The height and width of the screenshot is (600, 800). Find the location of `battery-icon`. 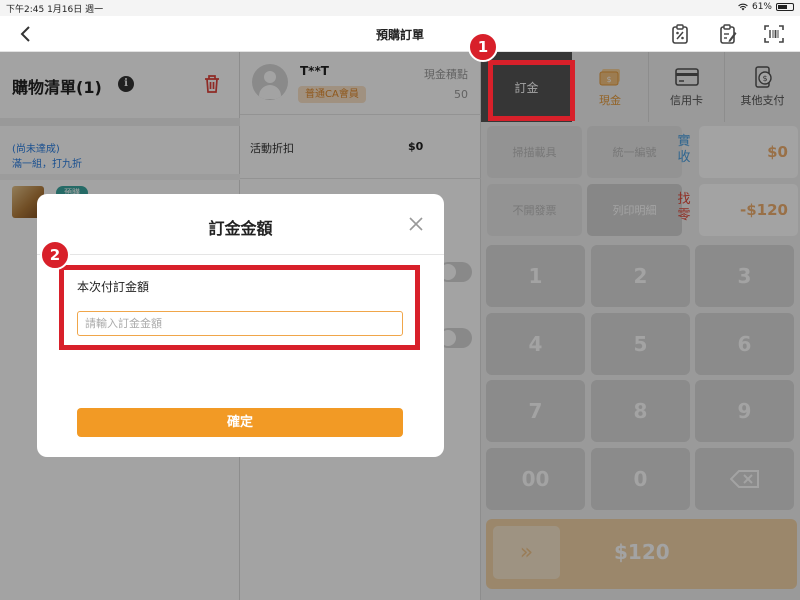

battery-icon is located at coordinates (785, 7).